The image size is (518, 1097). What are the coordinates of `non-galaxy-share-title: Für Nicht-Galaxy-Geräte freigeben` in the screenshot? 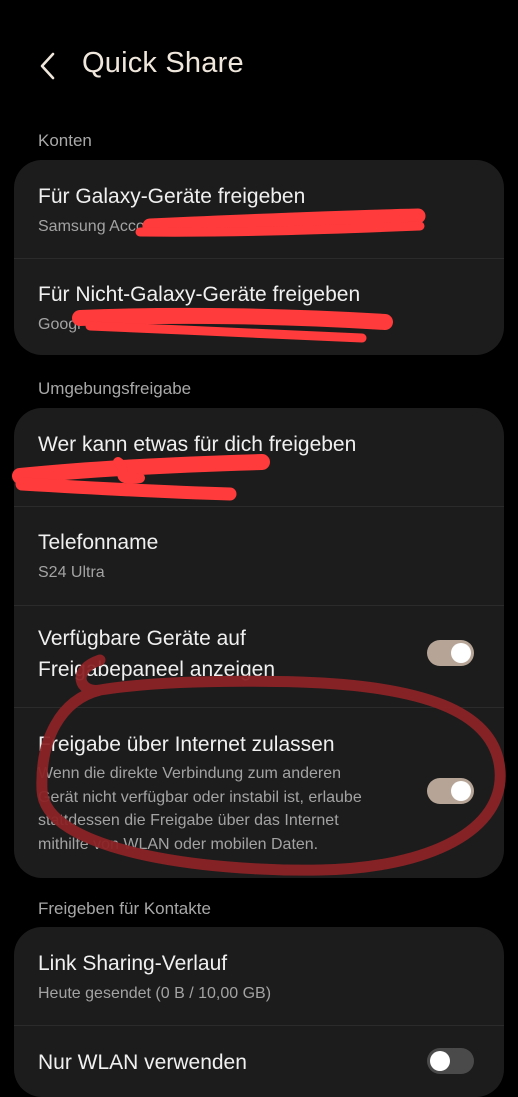 It's located at (199, 294).